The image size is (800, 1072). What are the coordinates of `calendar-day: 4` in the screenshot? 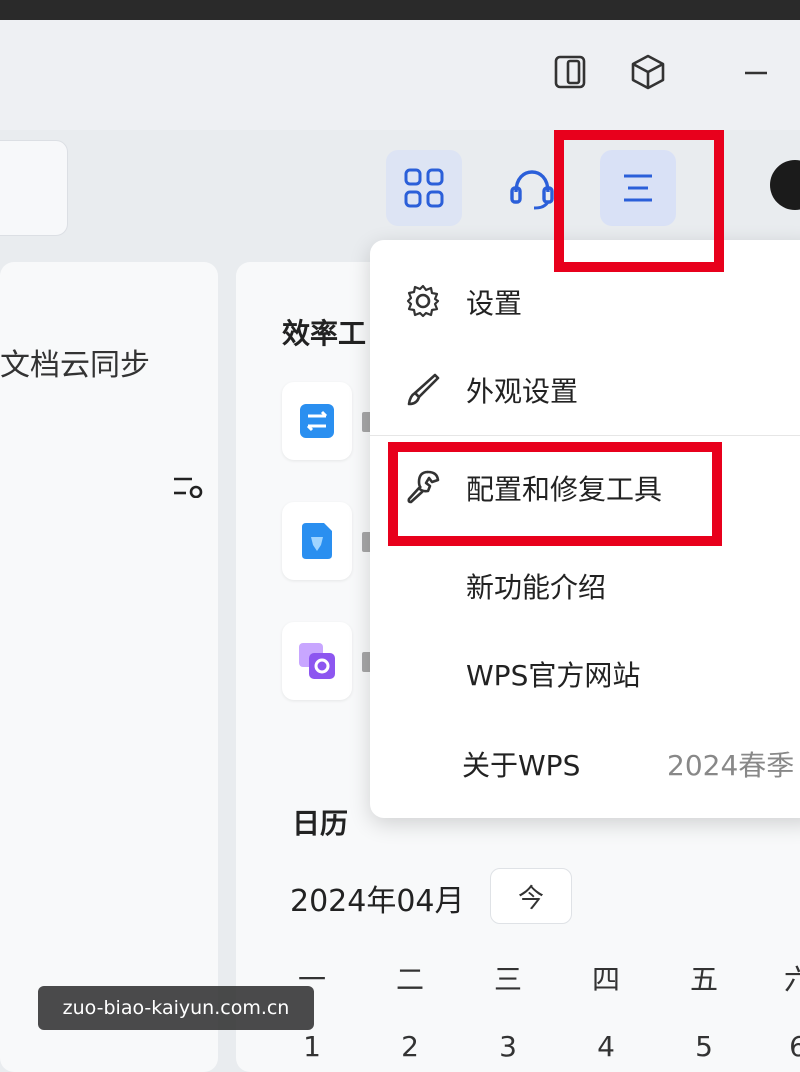 It's located at (606, 1046).